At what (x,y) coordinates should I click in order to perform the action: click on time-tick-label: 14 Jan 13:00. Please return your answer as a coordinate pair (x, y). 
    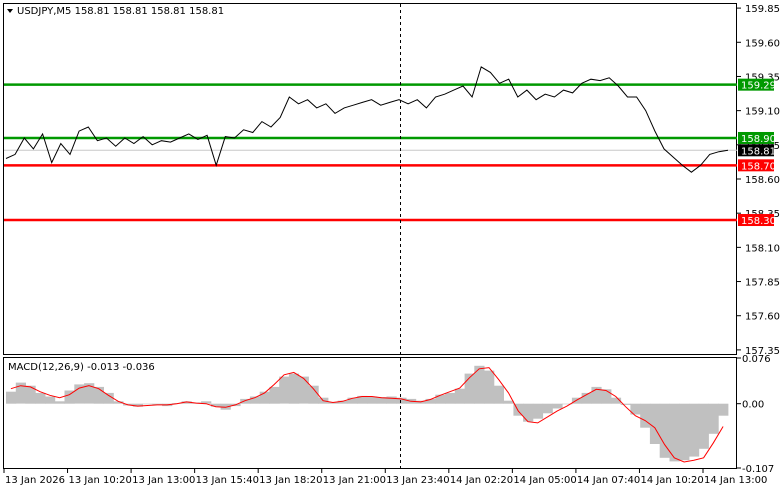
    Looking at the image, I should click on (735, 480).